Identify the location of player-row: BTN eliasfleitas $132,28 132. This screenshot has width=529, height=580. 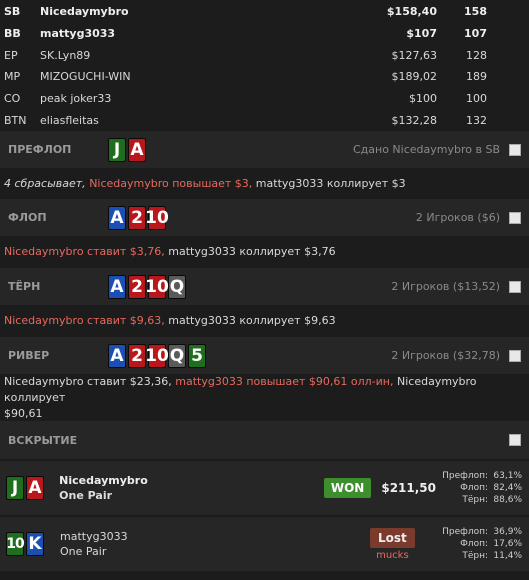
(264, 120).